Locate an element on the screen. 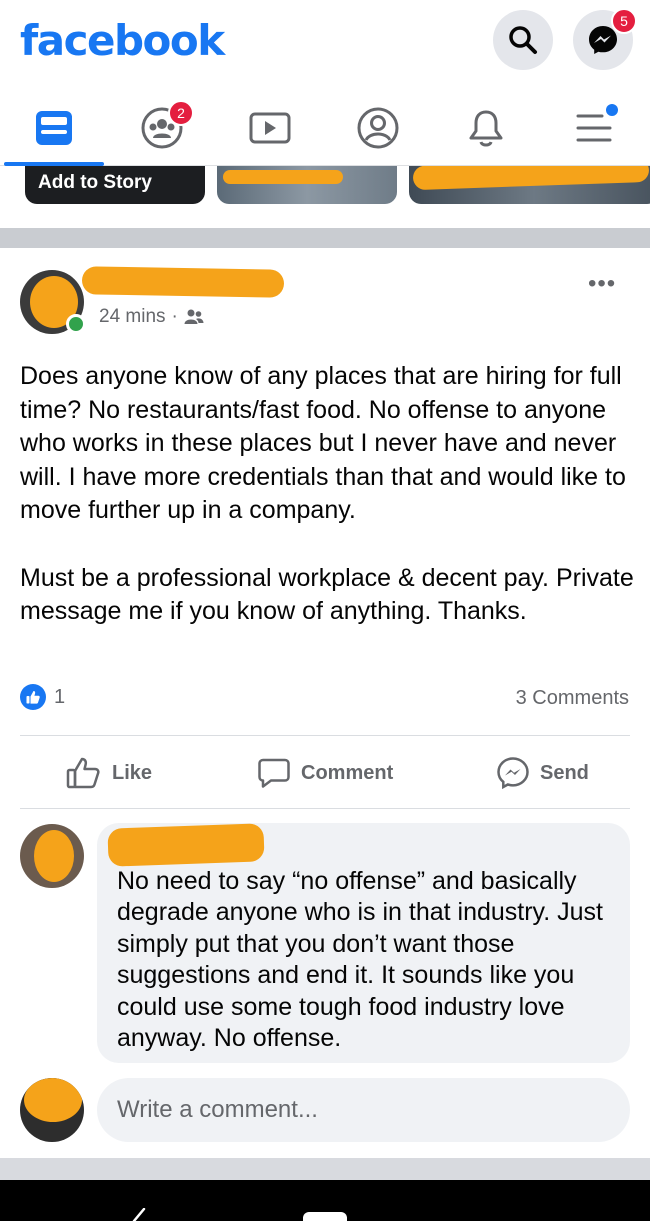 The image size is (650, 1221). post-options-button: ••• is located at coordinates (602, 284).